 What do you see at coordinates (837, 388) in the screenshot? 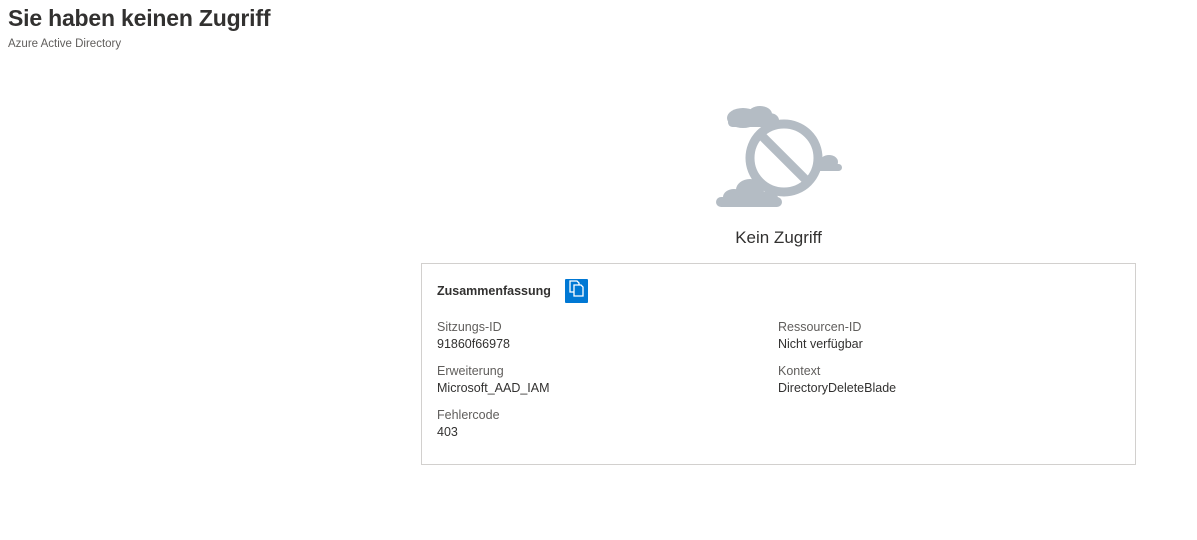
I see `context-value: DirectoryDeleteBlade` at bounding box center [837, 388].